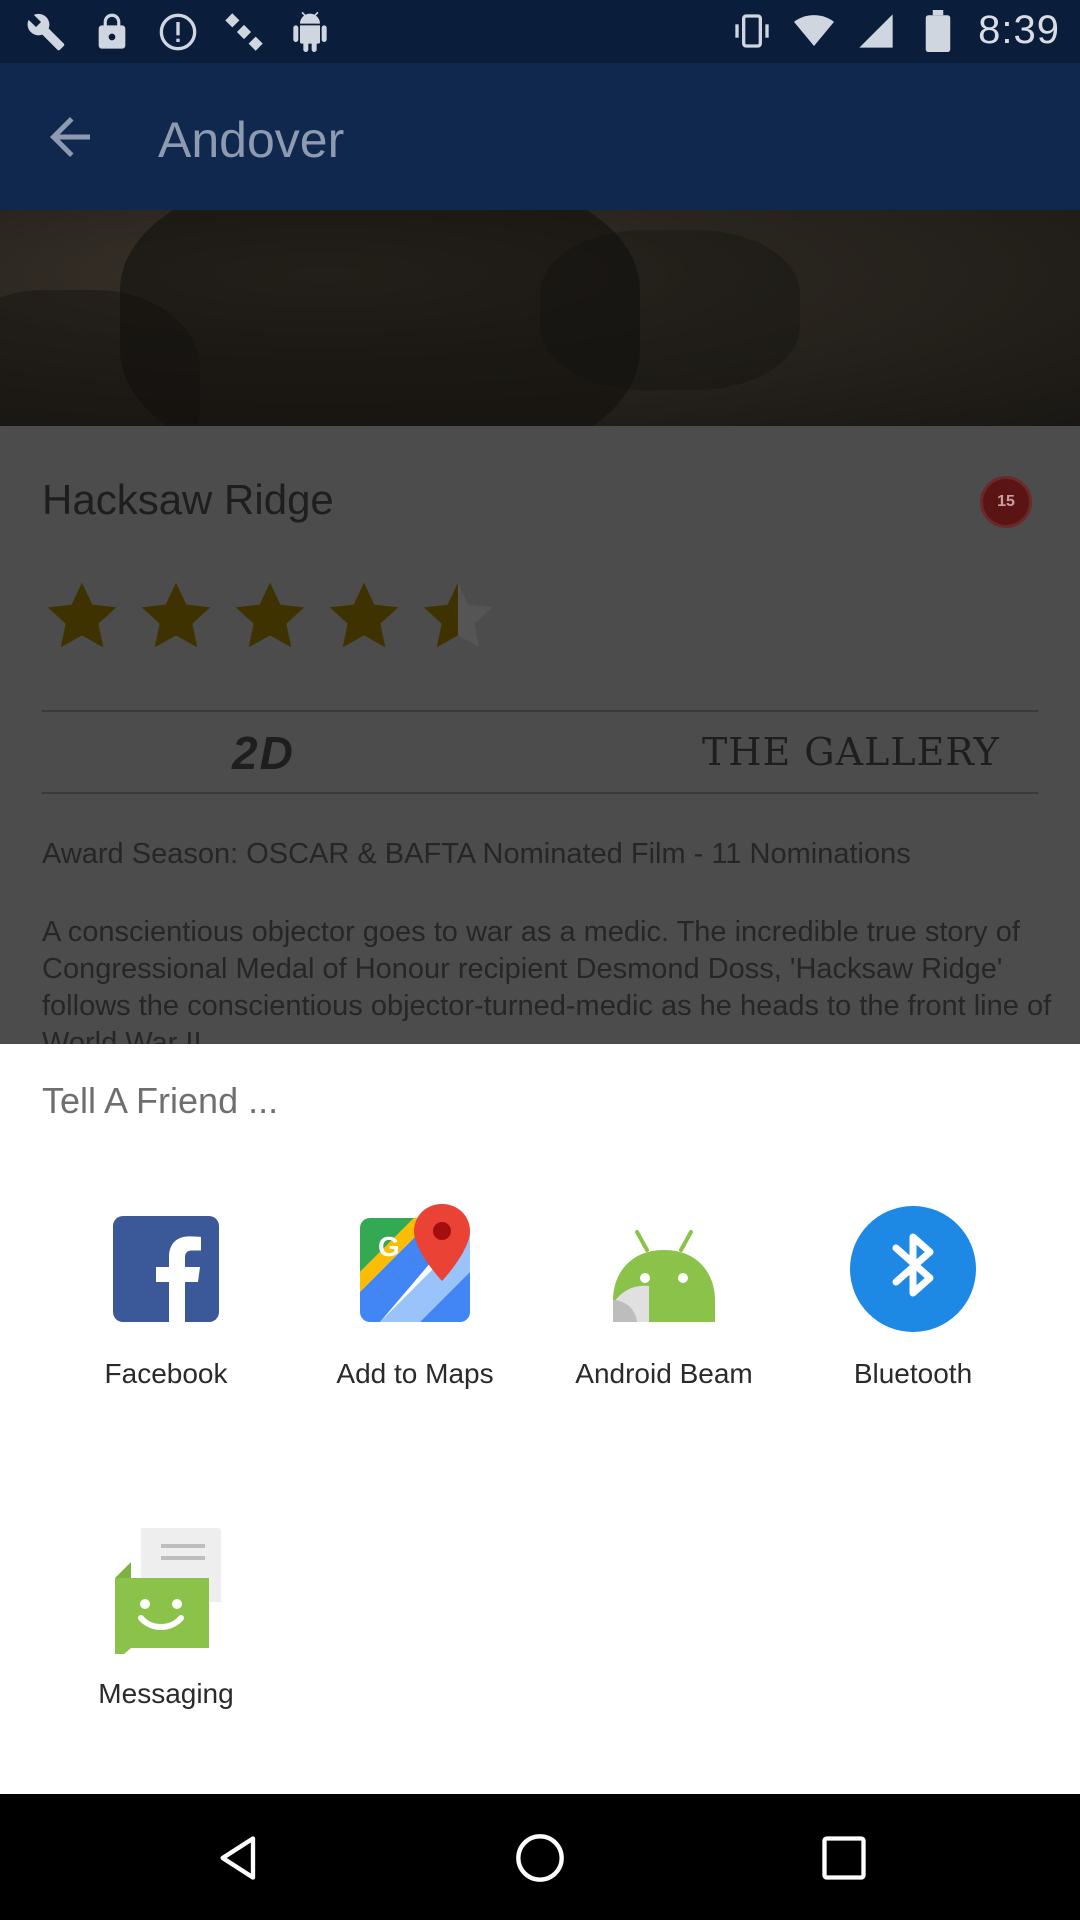  Describe the element at coordinates (540, 31) in the screenshot. I see `status-bar: 8:39` at that location.